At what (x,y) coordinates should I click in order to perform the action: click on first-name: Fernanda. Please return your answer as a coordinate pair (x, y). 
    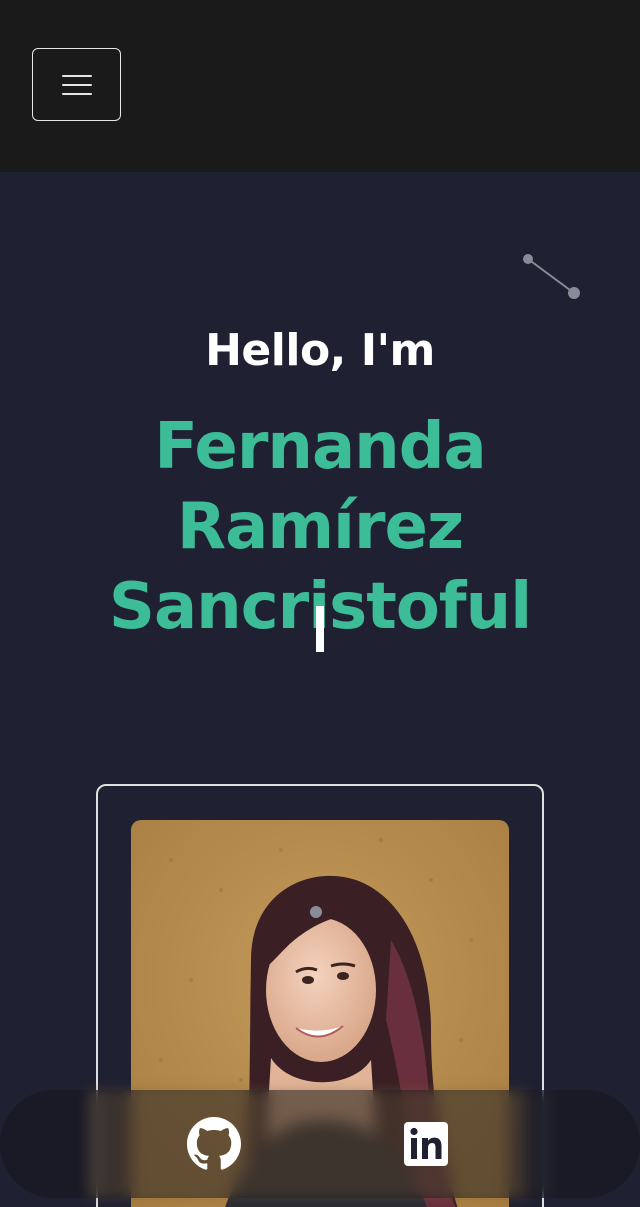
    Looking at the image, I should click on (320, 447).